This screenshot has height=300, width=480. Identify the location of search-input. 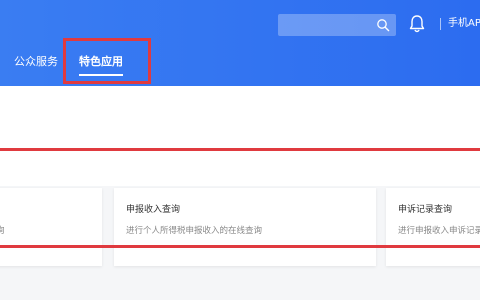
(329, 25).